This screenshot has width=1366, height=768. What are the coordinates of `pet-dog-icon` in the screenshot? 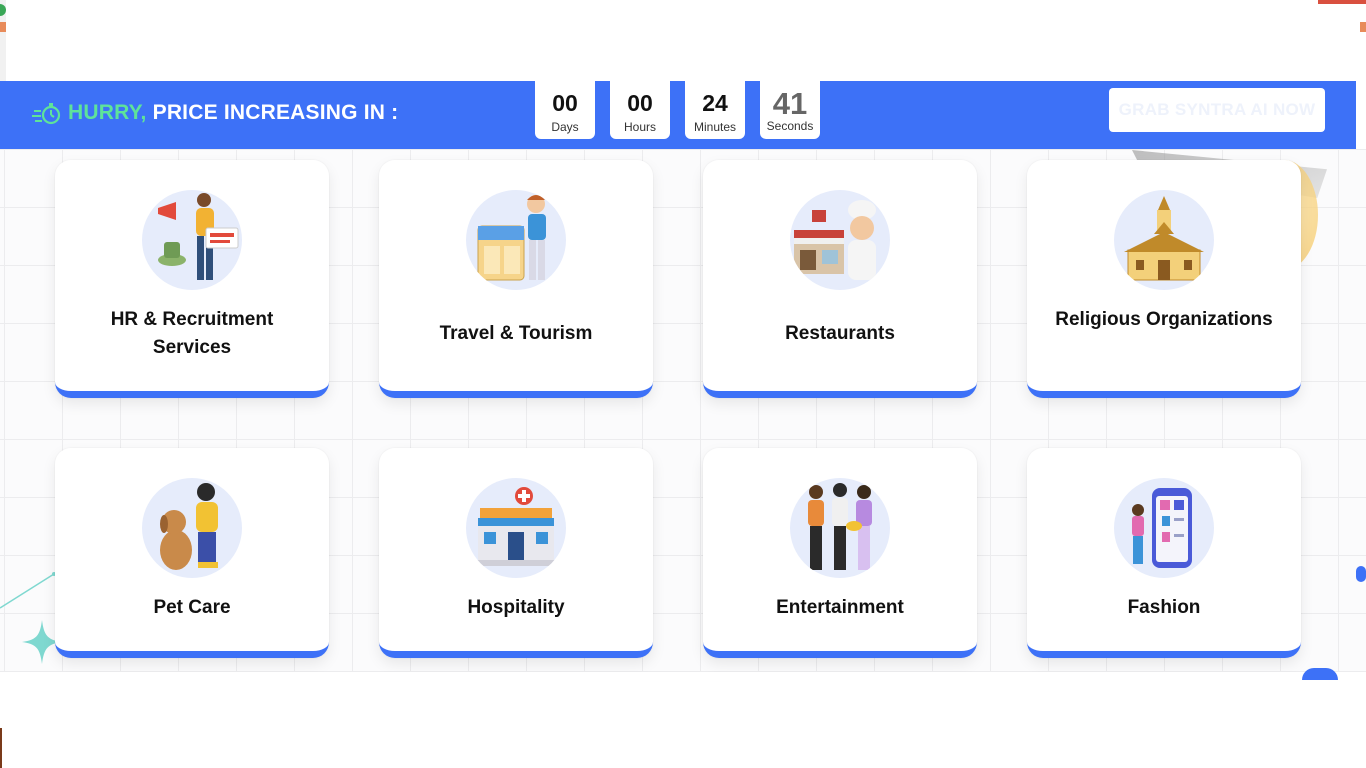 It's located at (192, 528).